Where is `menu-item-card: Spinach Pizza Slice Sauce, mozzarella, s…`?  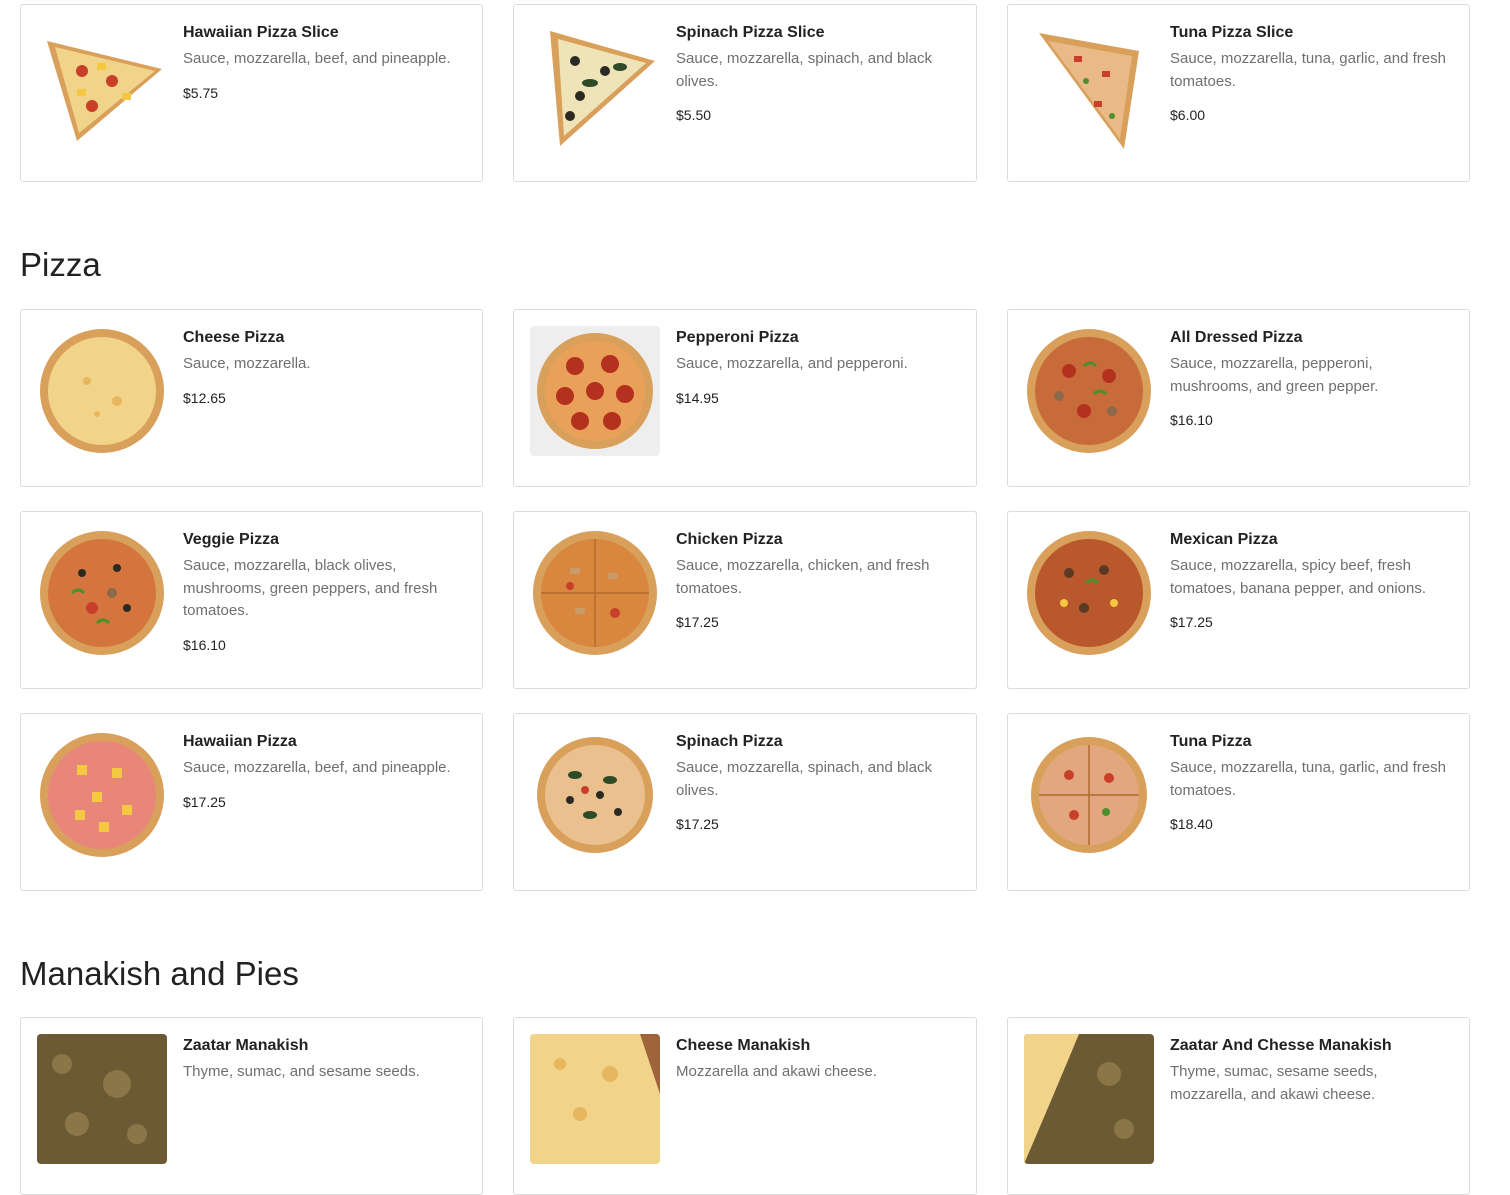 menu-item-card: Spinach Pizza Slice Sauce, mozzarella, s… is located at coordinates (745, 93).